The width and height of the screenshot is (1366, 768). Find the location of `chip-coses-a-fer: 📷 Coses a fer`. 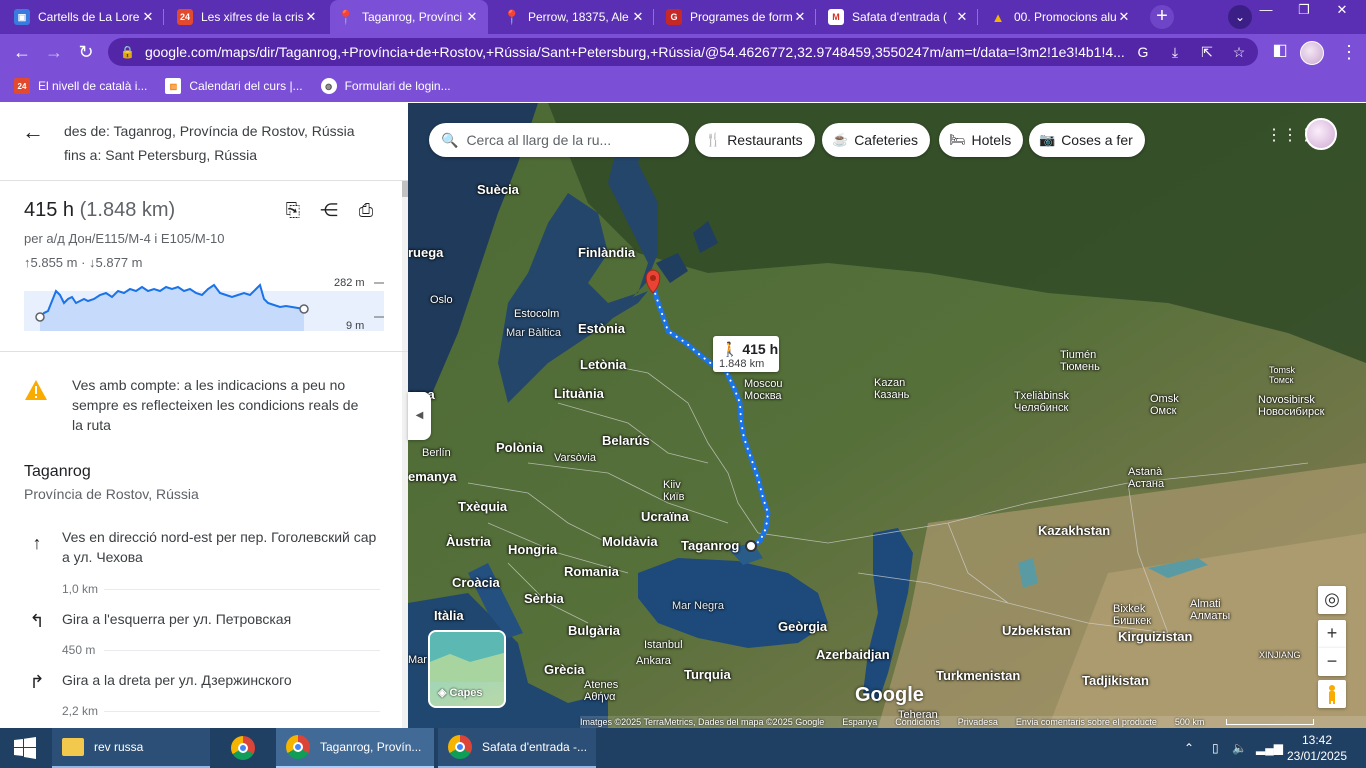

chip-coses-a-fer: 📷 Coses a fer is located at coordinates (1087, 140).